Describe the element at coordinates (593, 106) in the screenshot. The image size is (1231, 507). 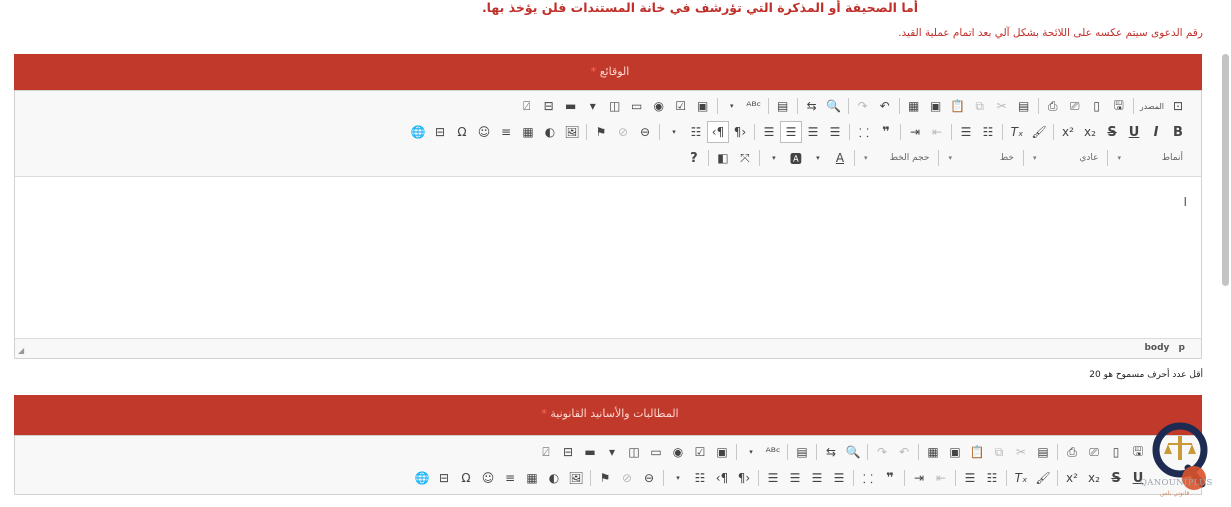
I see `select-field-icon: ▾` at that location.